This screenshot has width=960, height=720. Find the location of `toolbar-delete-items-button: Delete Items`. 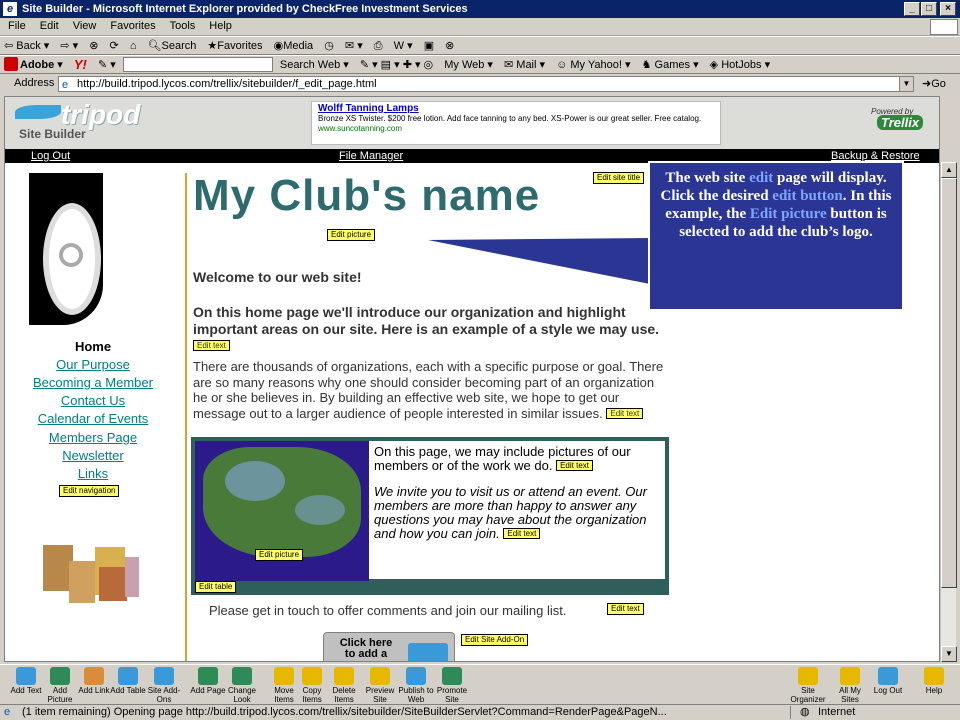

toolbar-delete-items-button: Delete Items is located at coordinates (344, 685).